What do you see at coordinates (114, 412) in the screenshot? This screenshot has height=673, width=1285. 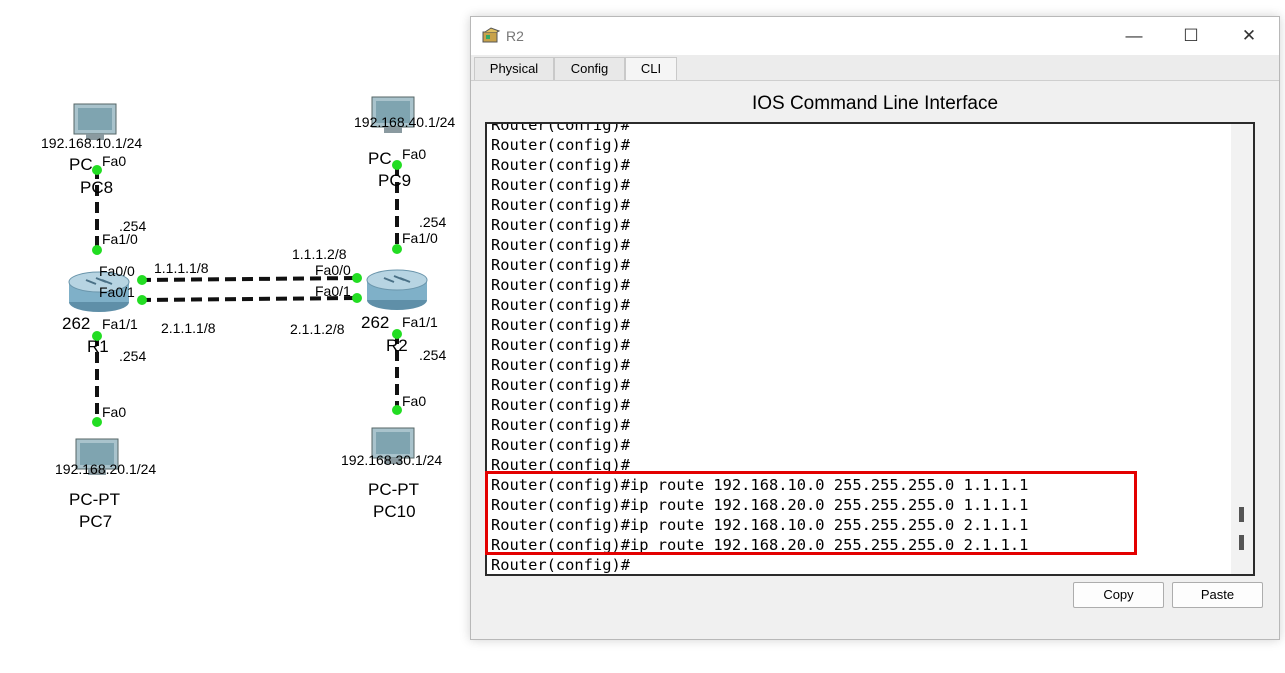 I see `pc7-port: Fa0` at bounding box center [114, 412].